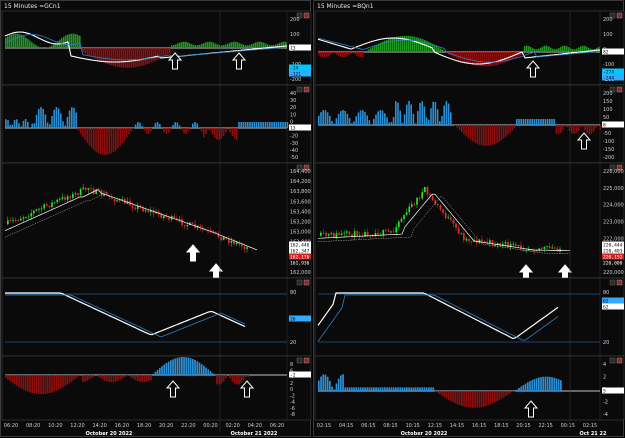  What do you see at coordinates (188, 426) in the screenshot?
I see `time-axis-label: 22:20` at bounding box center [188, 426].